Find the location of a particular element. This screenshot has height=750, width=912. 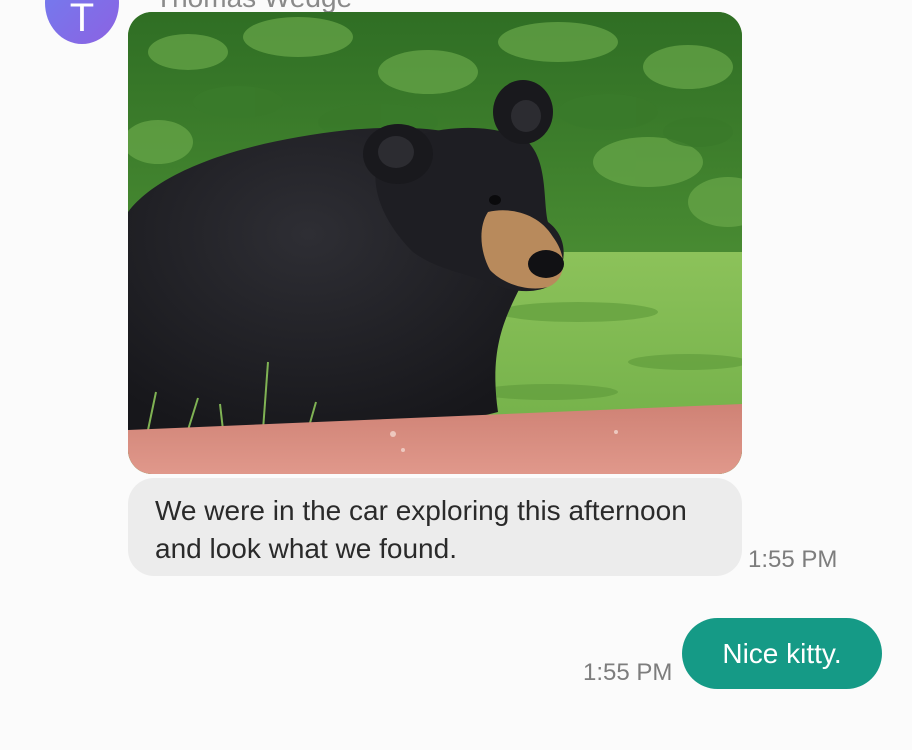

contact-avatar: T is located at coordinates (82, 22).